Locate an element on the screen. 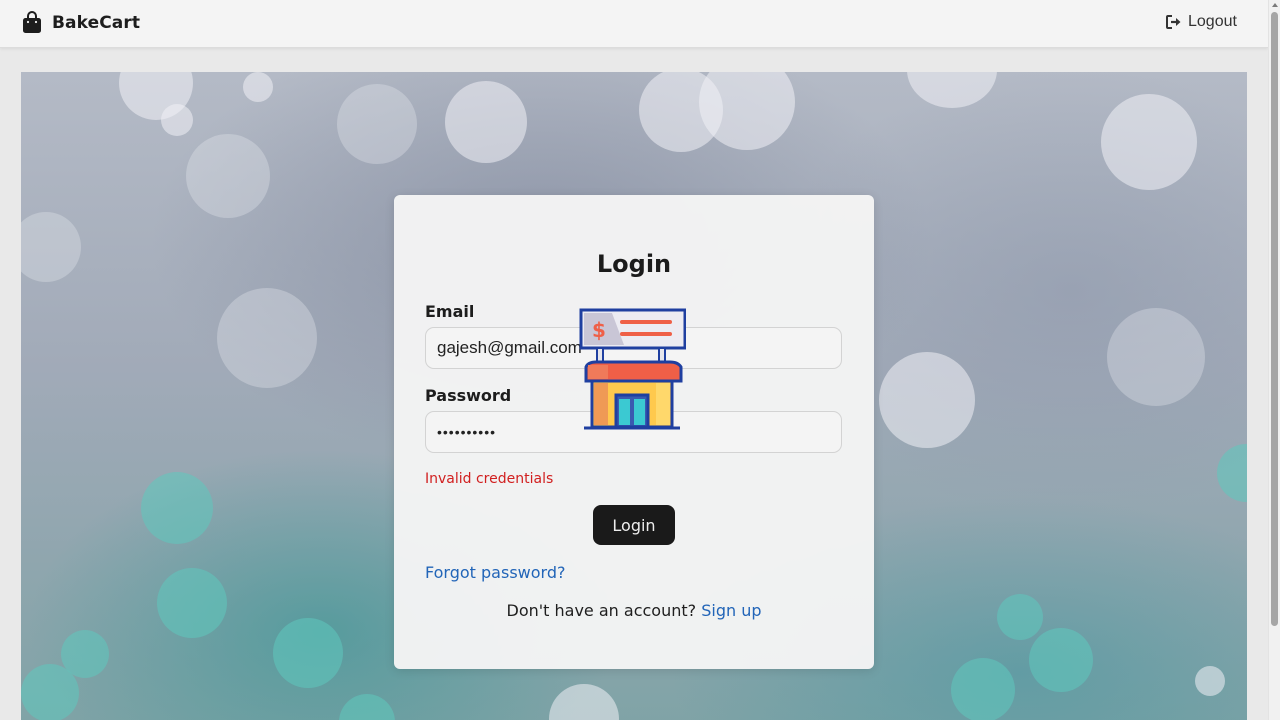  error-message: Invalid credentials is located at coordinates (489, 479).